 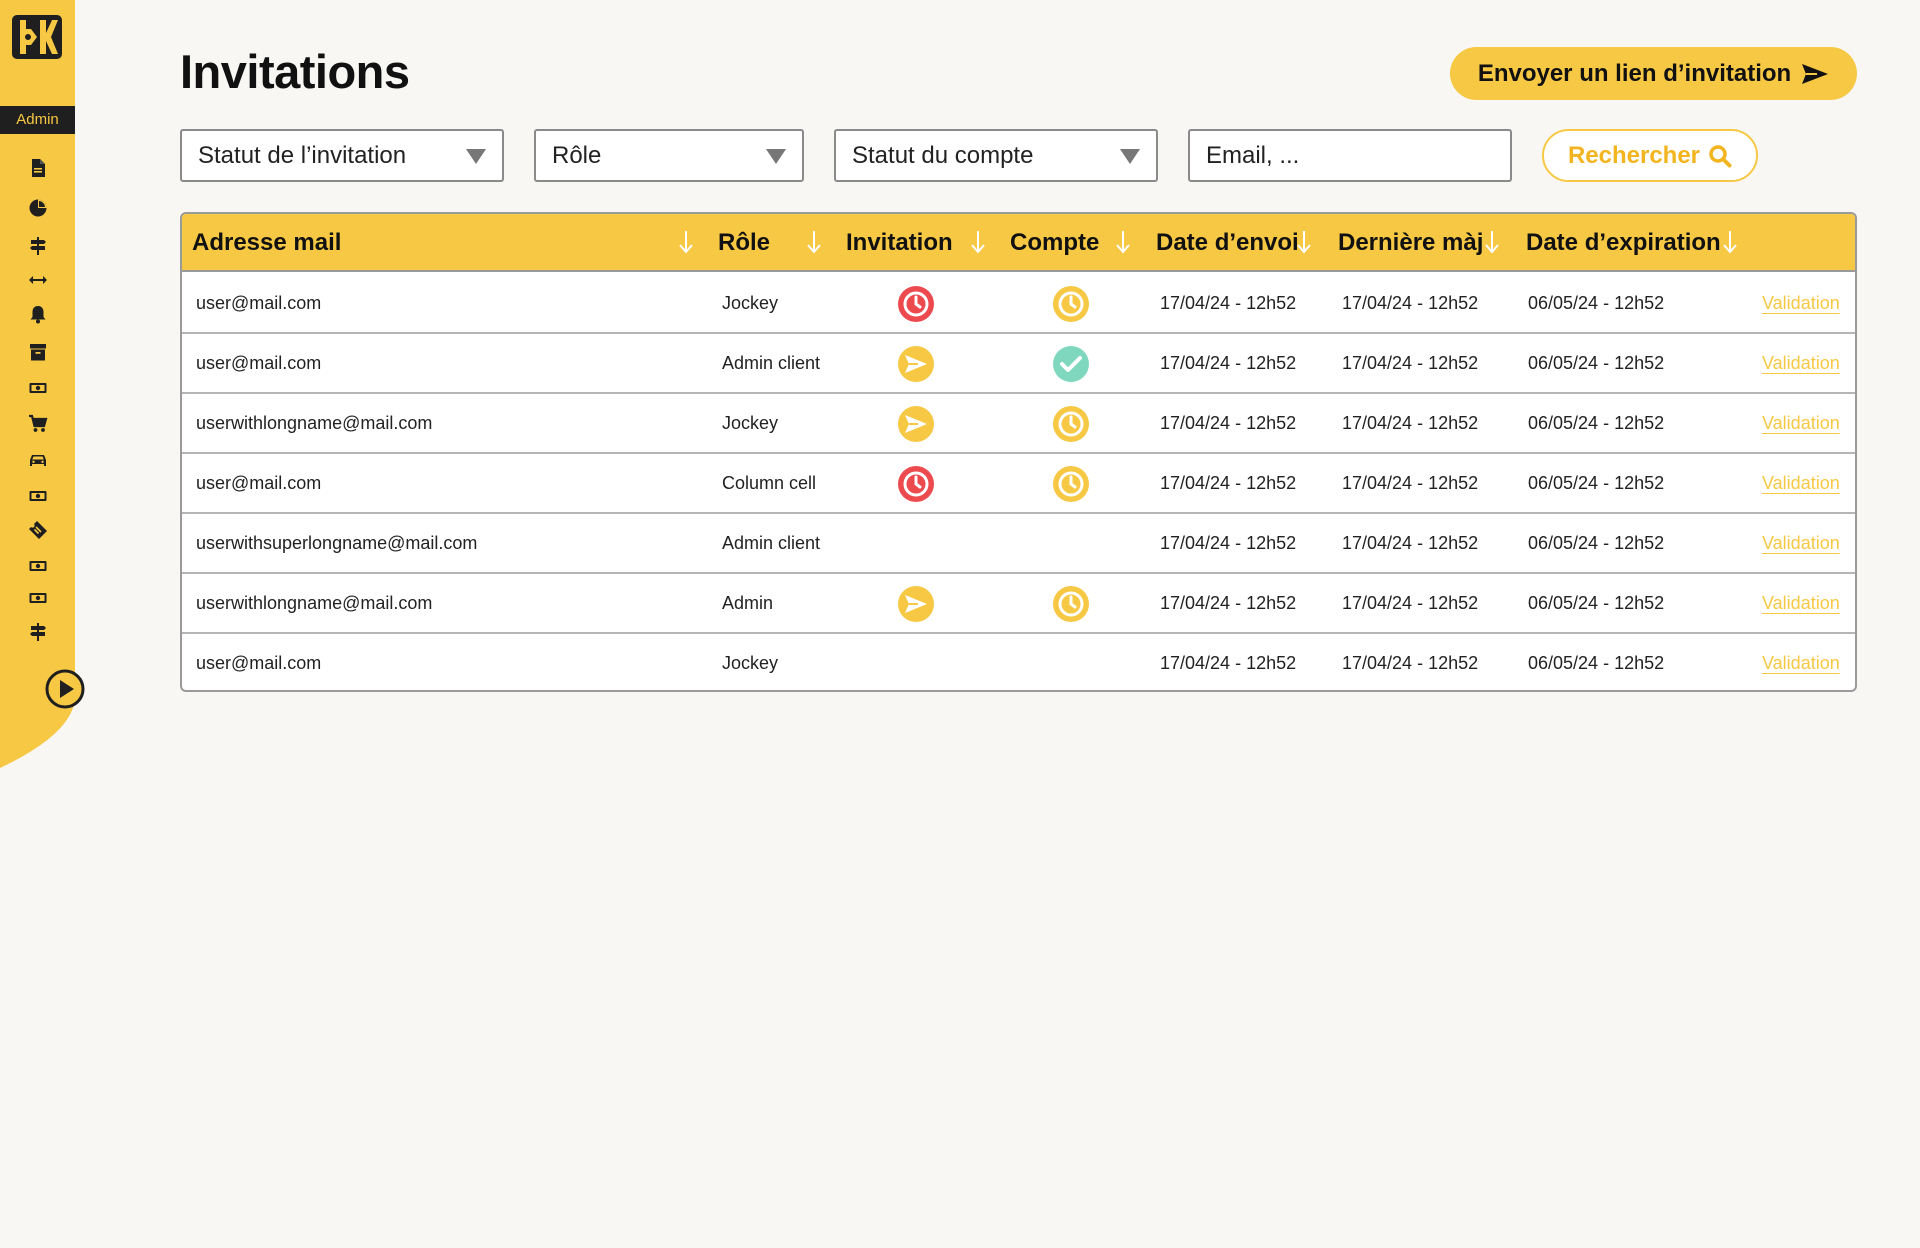 What do you see at coordinates (1071, 364) in the screenshot?
I see `validated-check-icon` at bounding box center [1071, 364].